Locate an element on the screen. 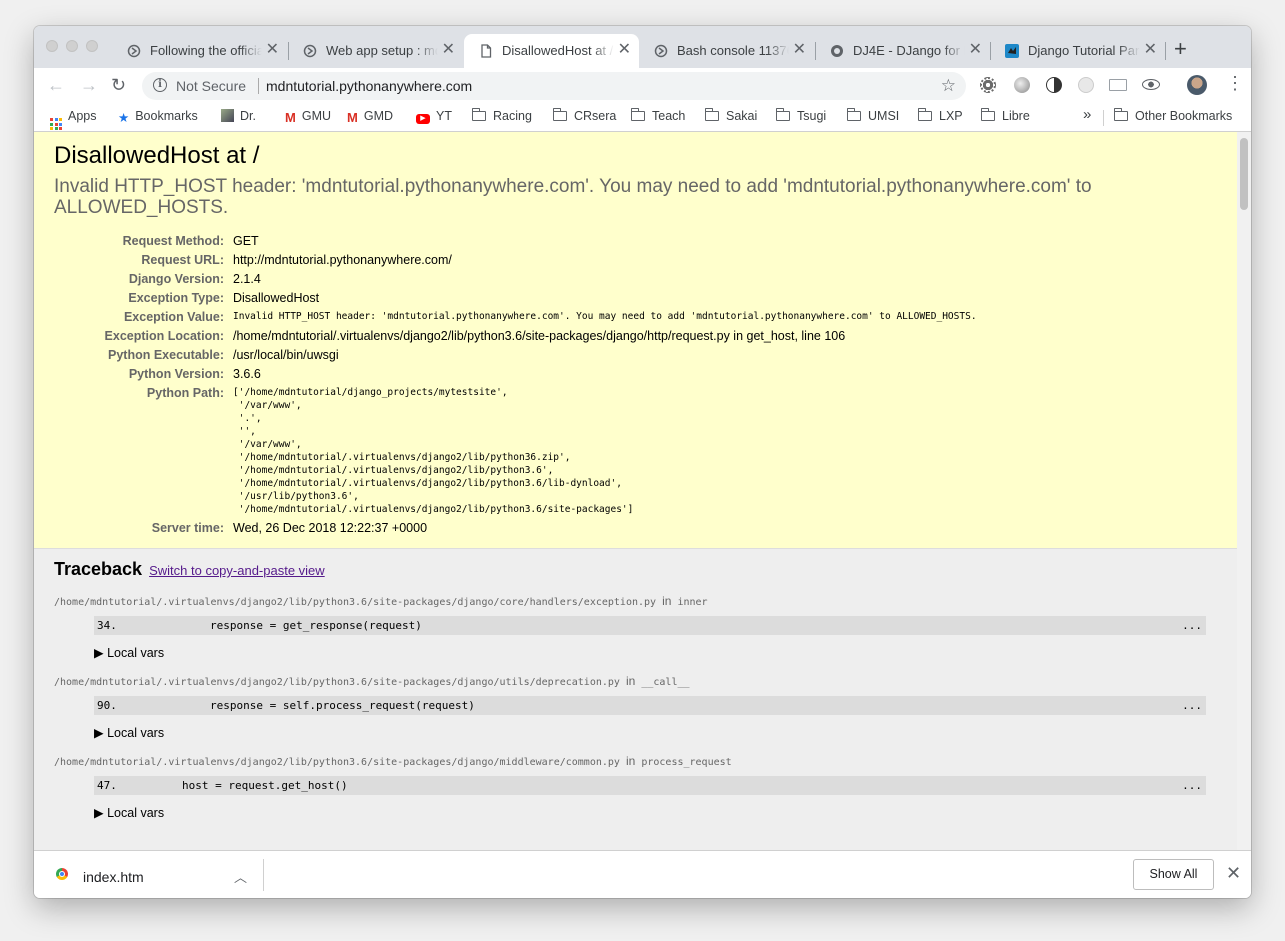 This screenshot has height=941, width=1285. forward-arrow-icon: → is located at coordinates (89, 85).